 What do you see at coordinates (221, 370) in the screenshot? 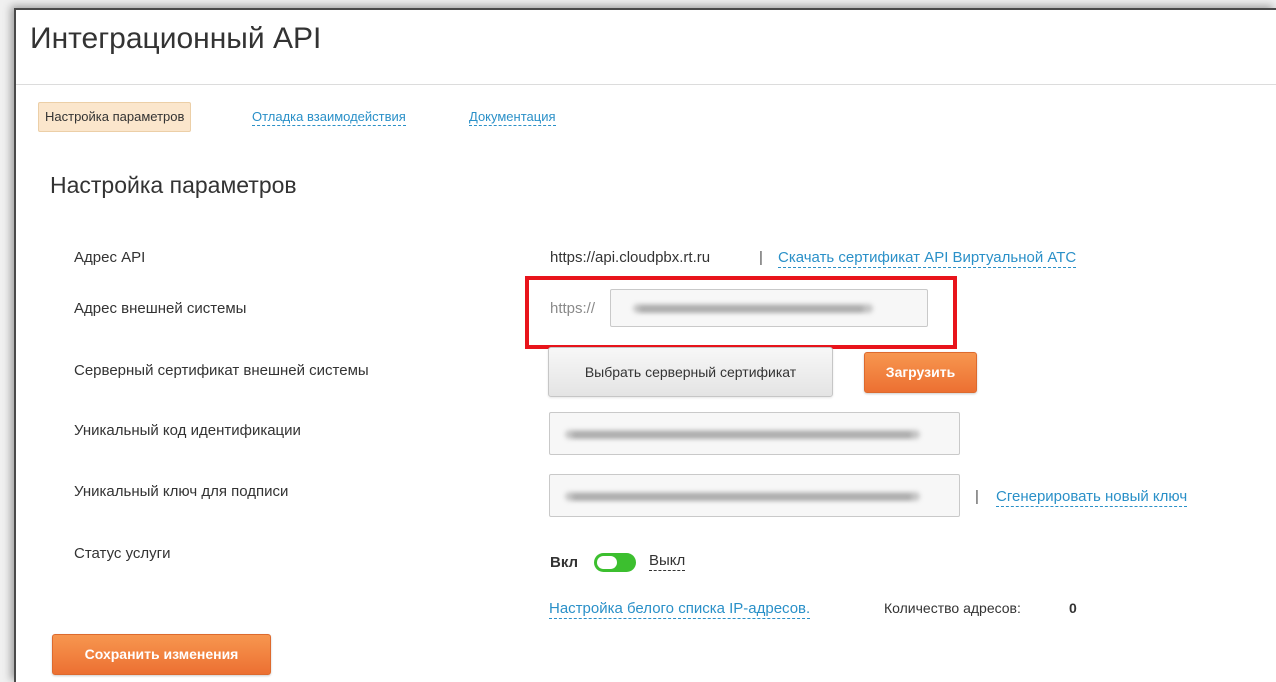
I see `server-certificate-label: Серверный сертификат внешней системы` at bounding box center [221, 370].